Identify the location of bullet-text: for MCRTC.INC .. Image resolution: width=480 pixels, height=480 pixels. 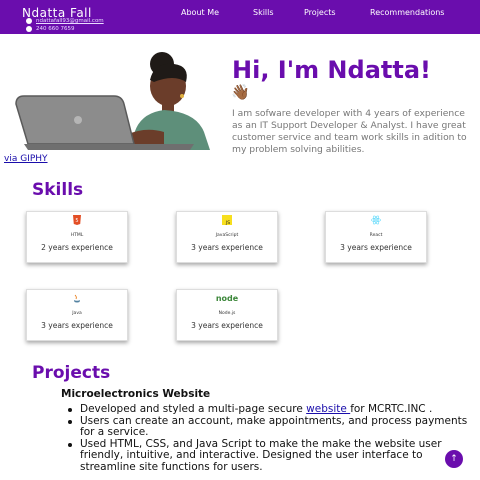
(391, 409).